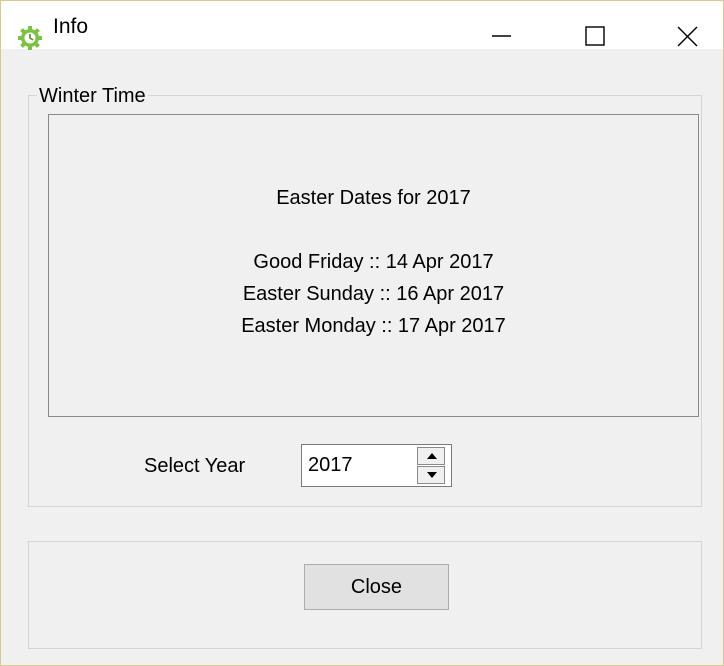  I want to click on group-title: Winter Time, so click(92, 96).